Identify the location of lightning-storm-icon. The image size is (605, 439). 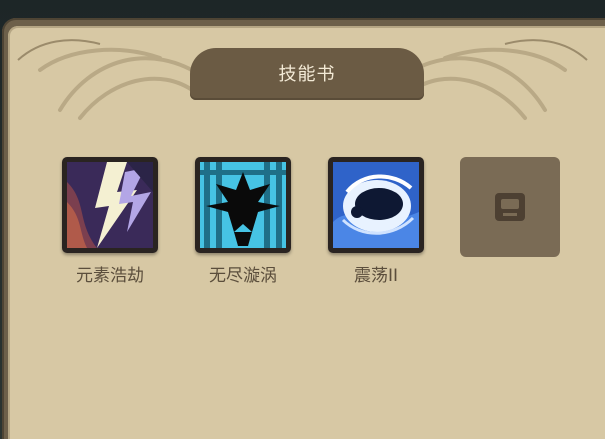
(110, 205).